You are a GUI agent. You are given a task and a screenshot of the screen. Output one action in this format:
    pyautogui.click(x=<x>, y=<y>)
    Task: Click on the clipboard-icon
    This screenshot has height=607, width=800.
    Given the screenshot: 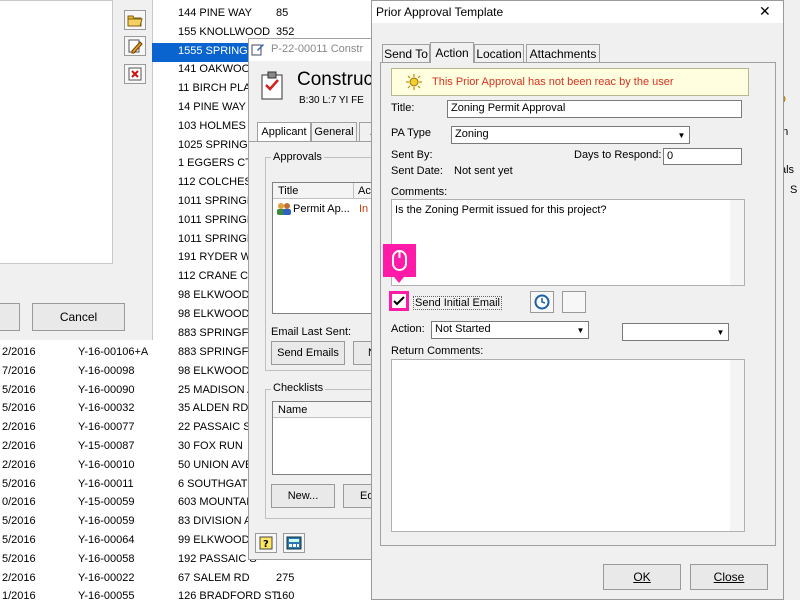 What is the action you would take?
    pyautogui.click(x=273, y=87)
    